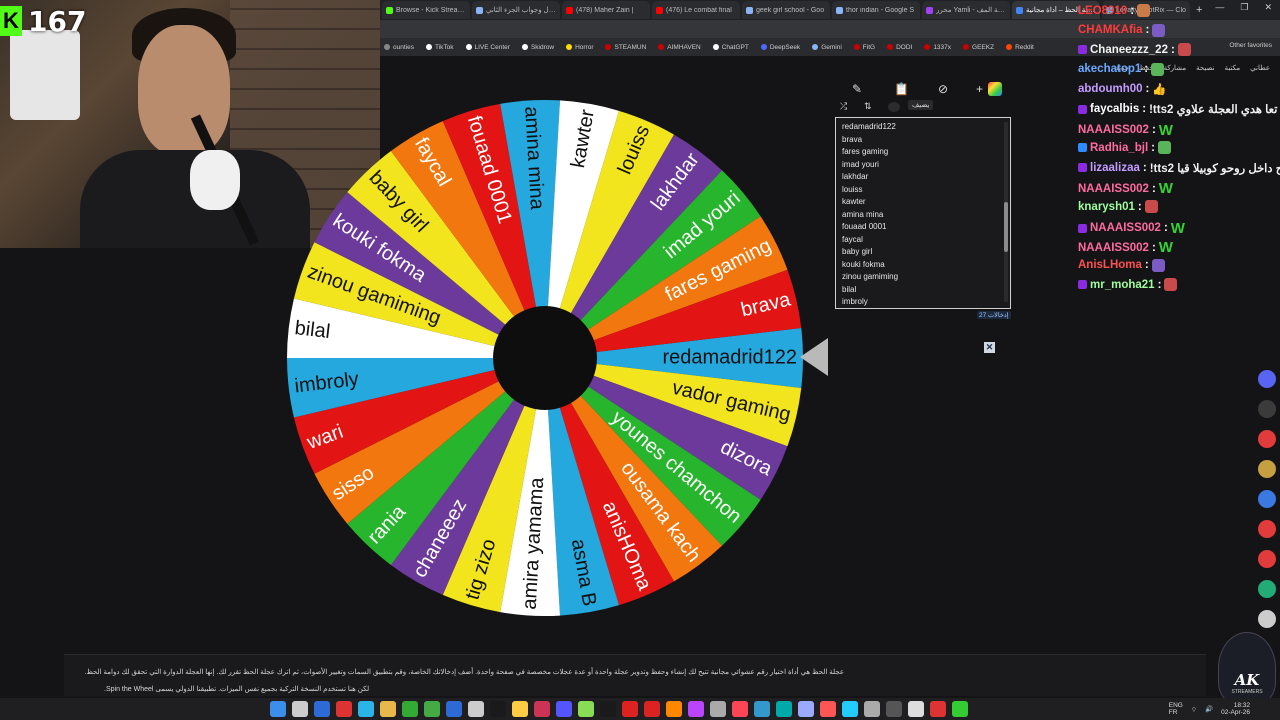  What do you see at coordinates (1102, 11) in the screenshot?
I see `chat-username: LEO8910` at bounding box center [1102, 11].